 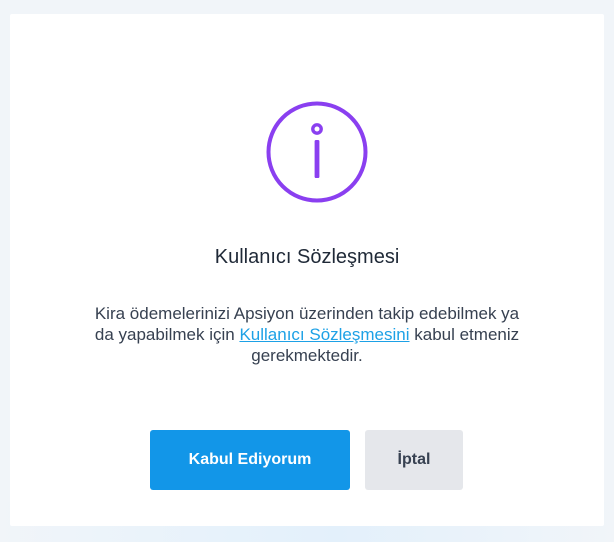 What do you see at coordinates (324, 334) in the screenshot?
I see `user-agreement-link: Kullanıcı Sözleşmesini` at bounding box center [324, 334].